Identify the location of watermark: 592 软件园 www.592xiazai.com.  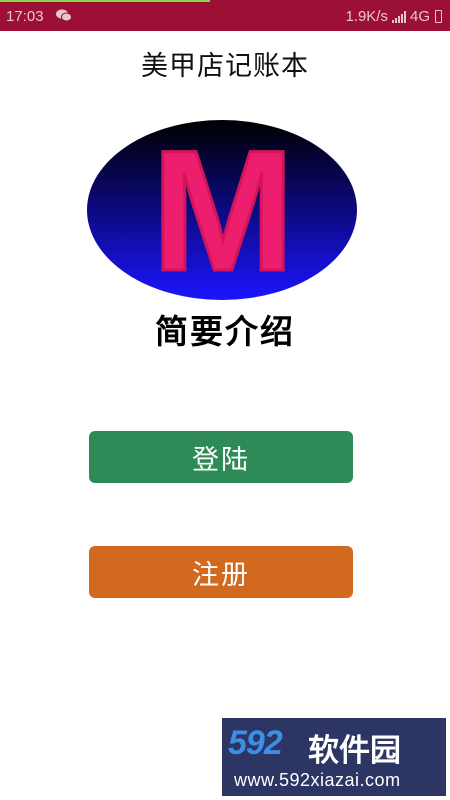
(334, 757).